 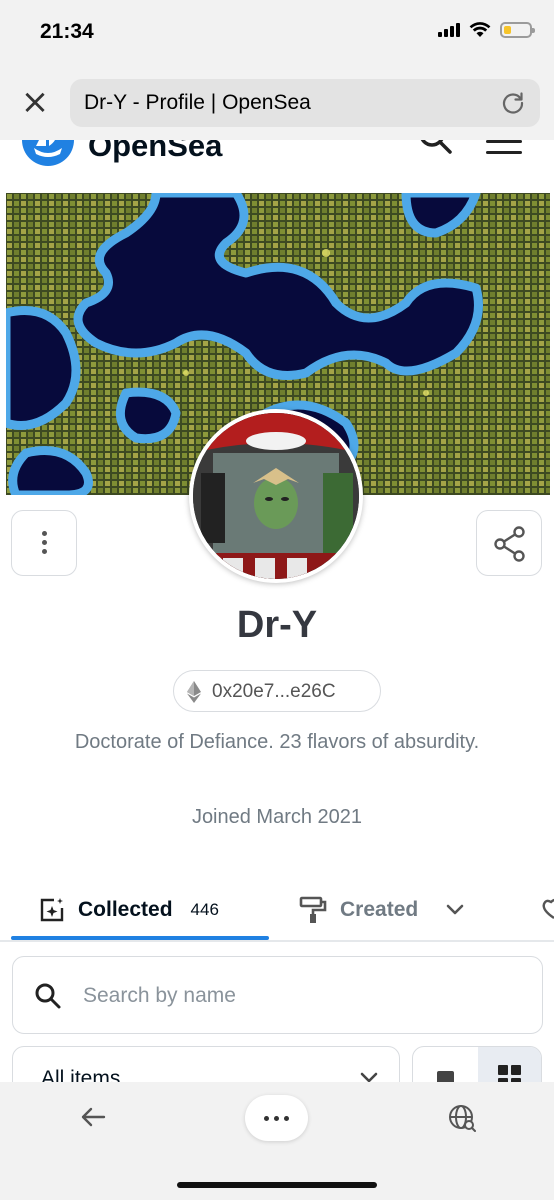 I want to click on cellular-signal-icon, so click(x=449, y=30).